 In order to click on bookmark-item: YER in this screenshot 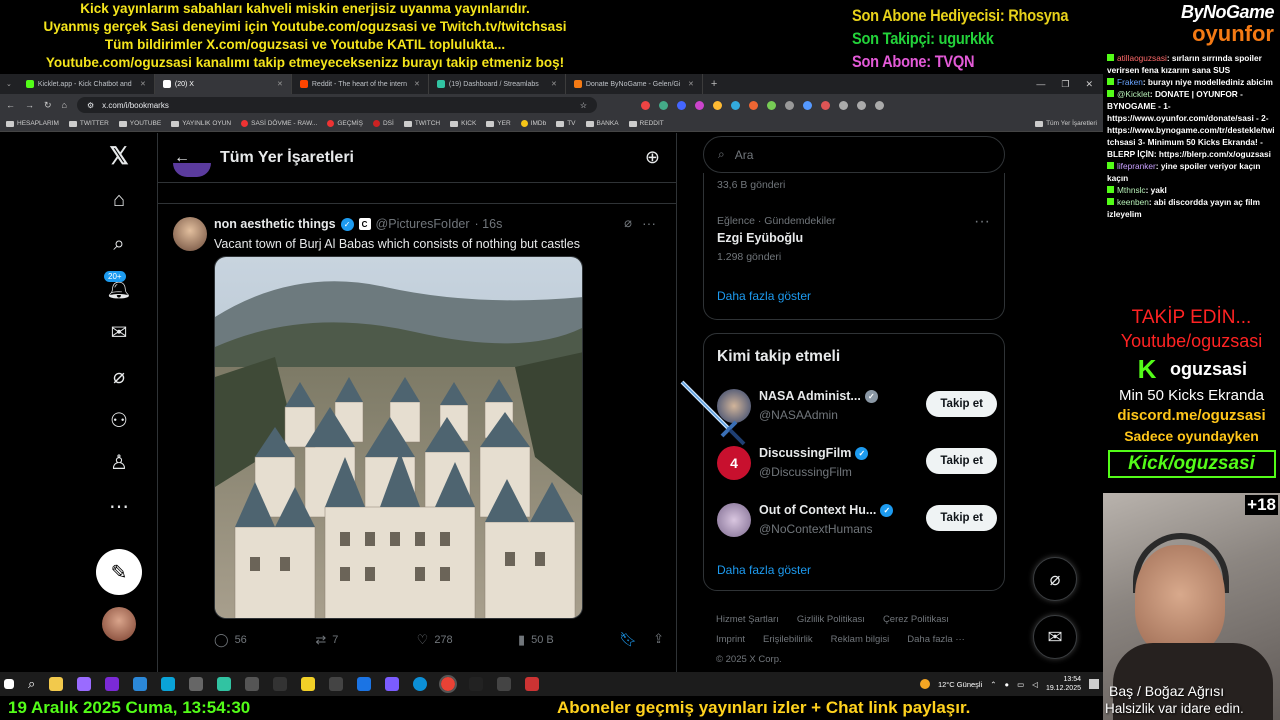, I will do `click(498, 123)`.